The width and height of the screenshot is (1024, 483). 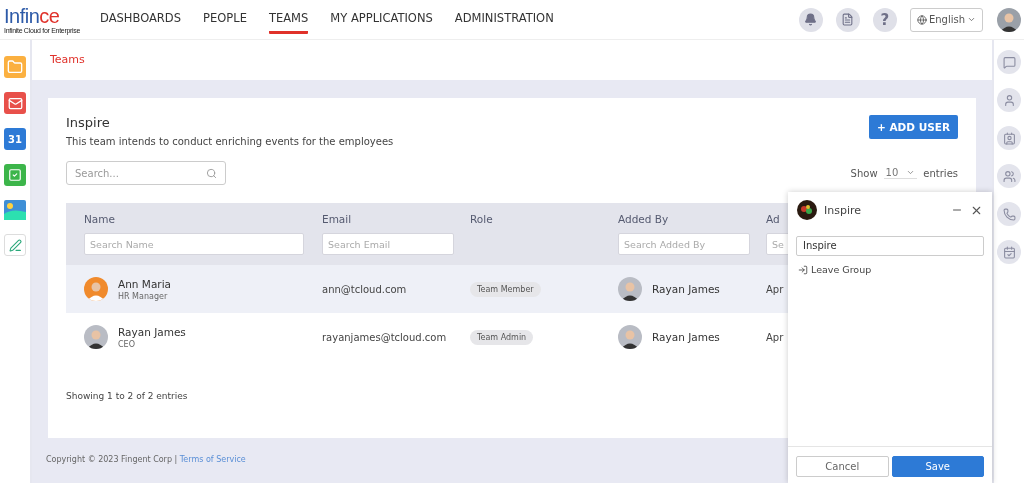 What do you see at coordinates (504, 19) in the screenshot?
I see `nav-tab: ADMINISTRATION` at bounding box center [504, 19].